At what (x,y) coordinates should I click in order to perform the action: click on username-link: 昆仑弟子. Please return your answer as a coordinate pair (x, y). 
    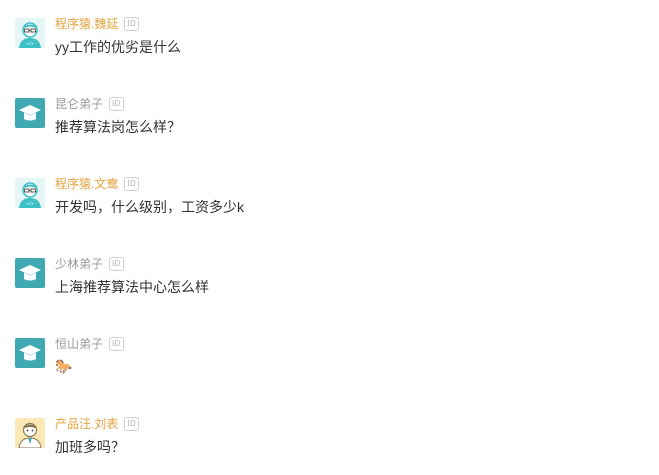
    Looking at the image, I should click on (79, 104).